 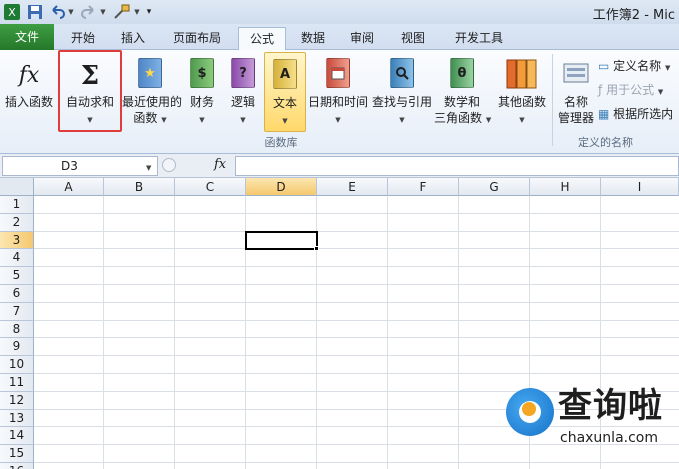 I want to click on row-header: 4, so click(x=17, y=258).